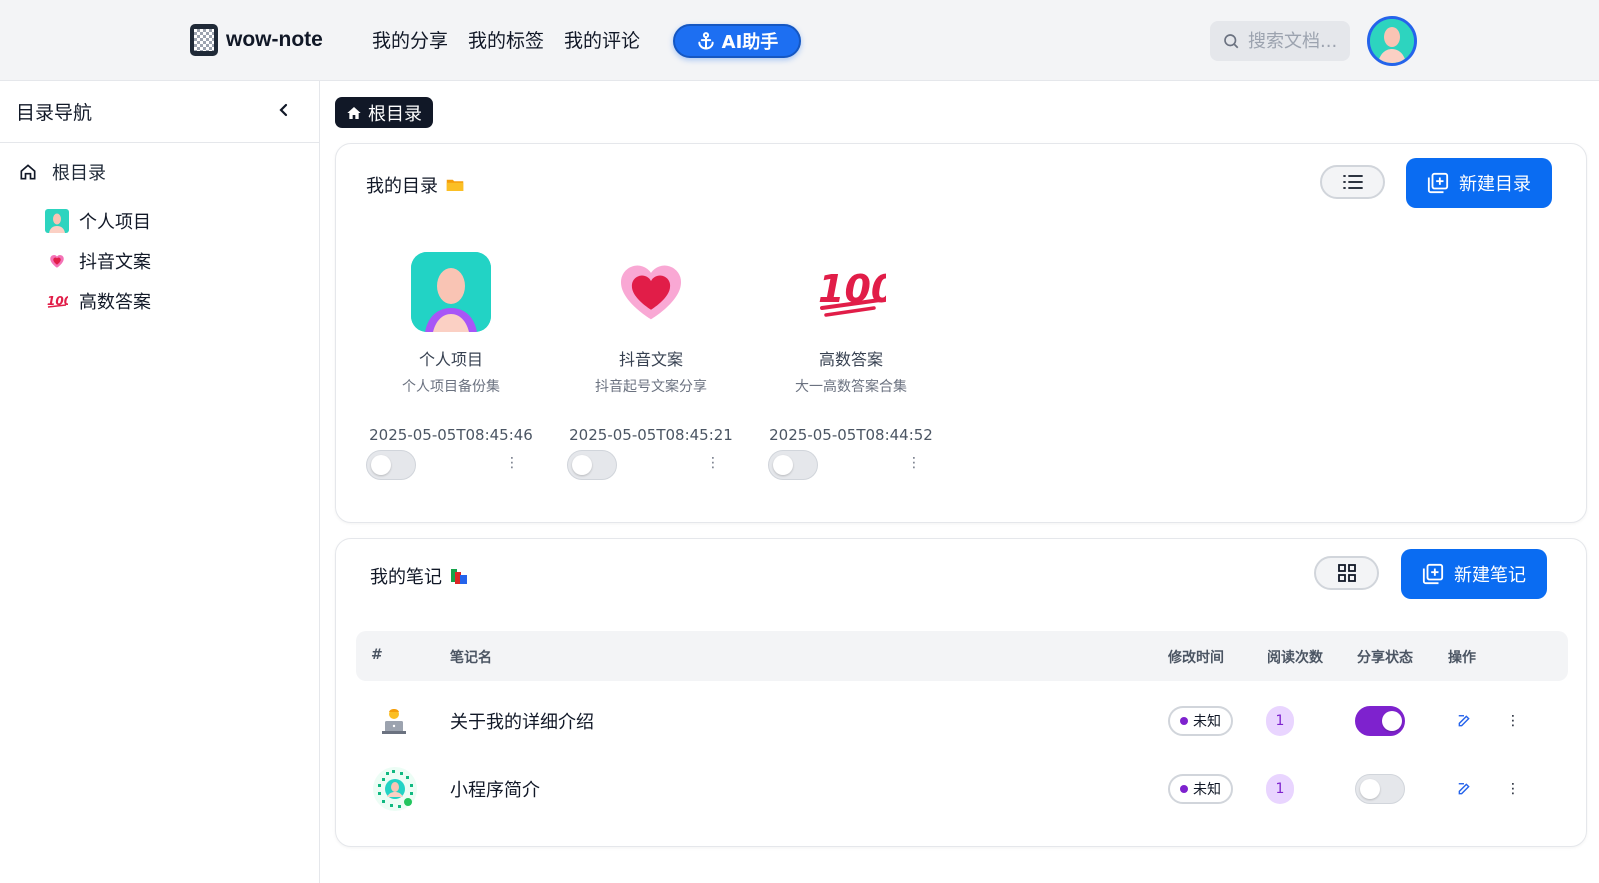 This screenshot has width=1599, height=883. What do you see at coordinates (159, 112) in the screenshot?
I see `sidebar-header: 目录导航` at bounding box center [159, 112].